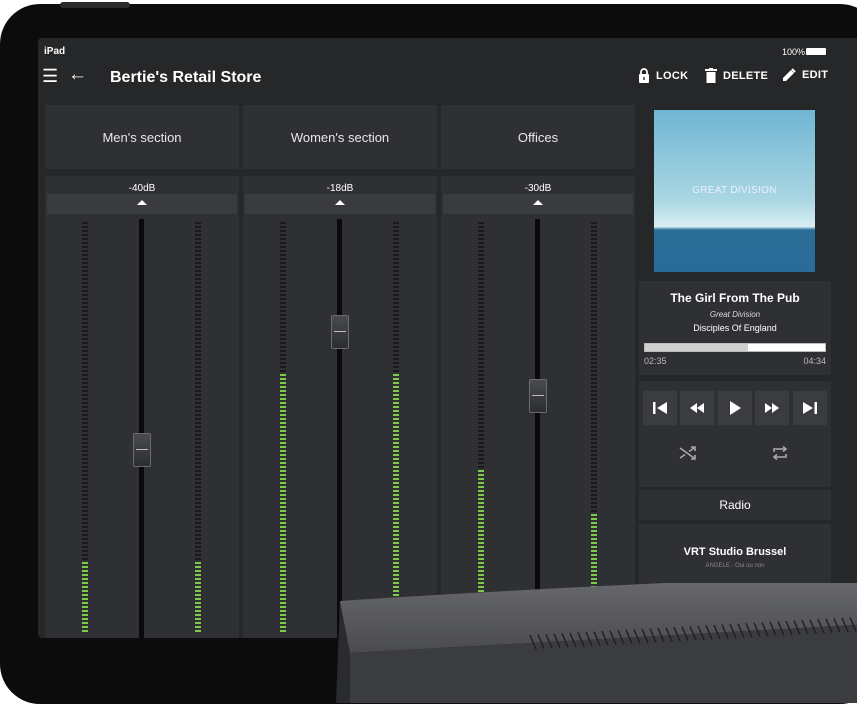 The image size is (857, 704). Describe the element at coordinates (735, 505) in the screenshot. I see `source-radio: Radio` at that location.